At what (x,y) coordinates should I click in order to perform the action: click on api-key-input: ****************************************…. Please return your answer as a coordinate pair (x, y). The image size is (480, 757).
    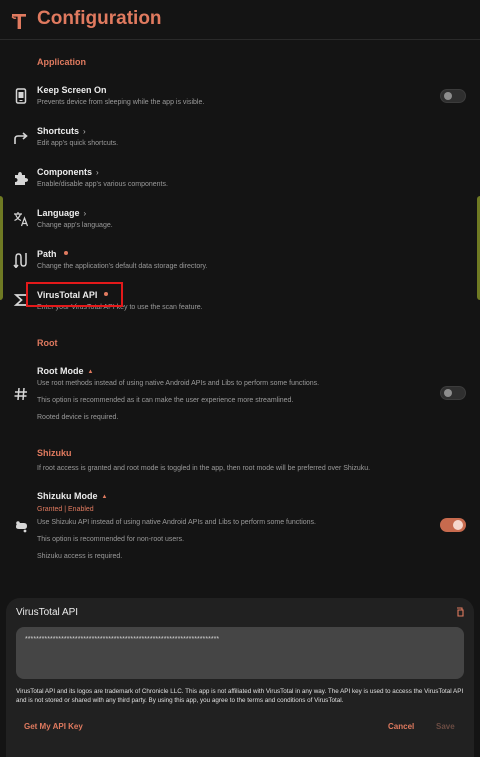
    Looking at the image, I should click on (240, 653).